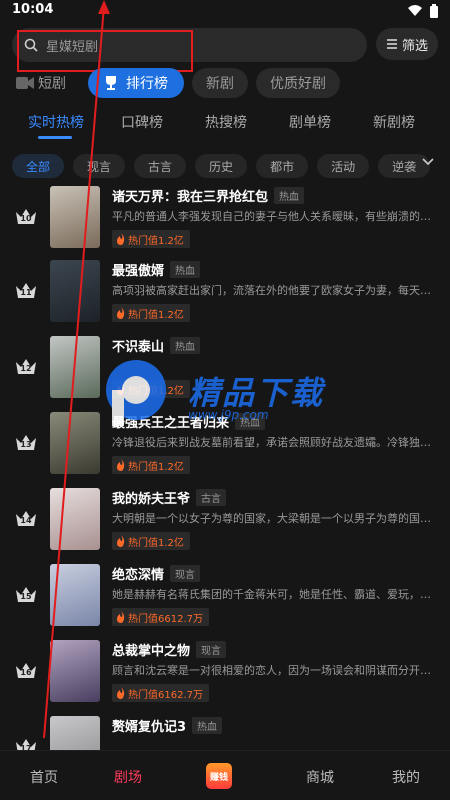  Describe the element at coordinates (25, 83) in the screenshot. I see `video-icon` at that location.